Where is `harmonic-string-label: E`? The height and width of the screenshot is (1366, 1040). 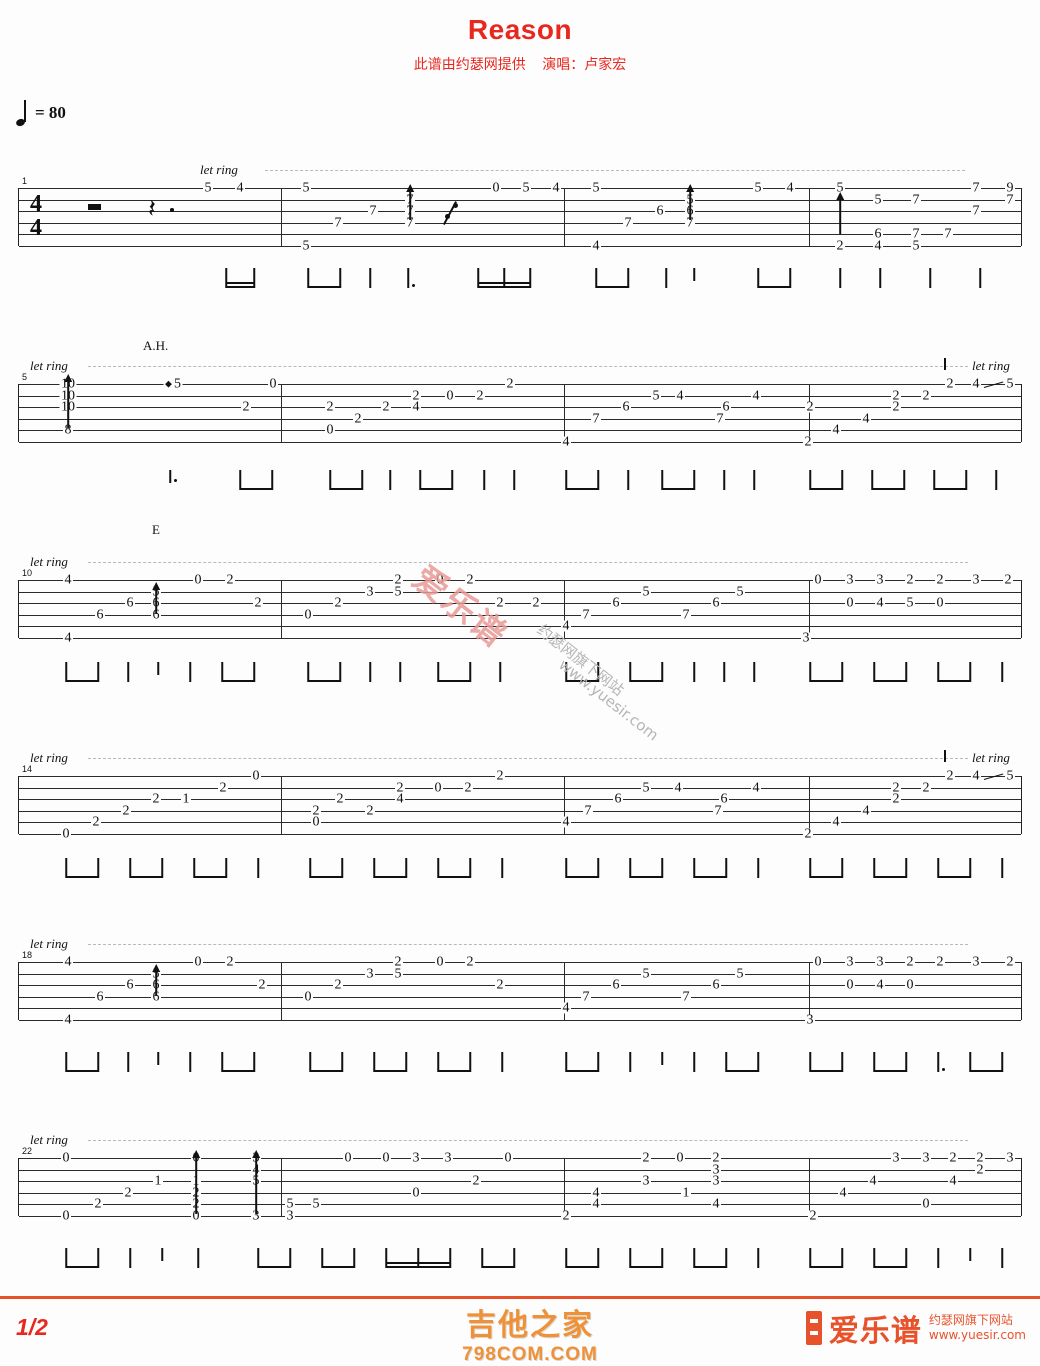
harmonic-string-label: E is located at coordinates (156, 529).